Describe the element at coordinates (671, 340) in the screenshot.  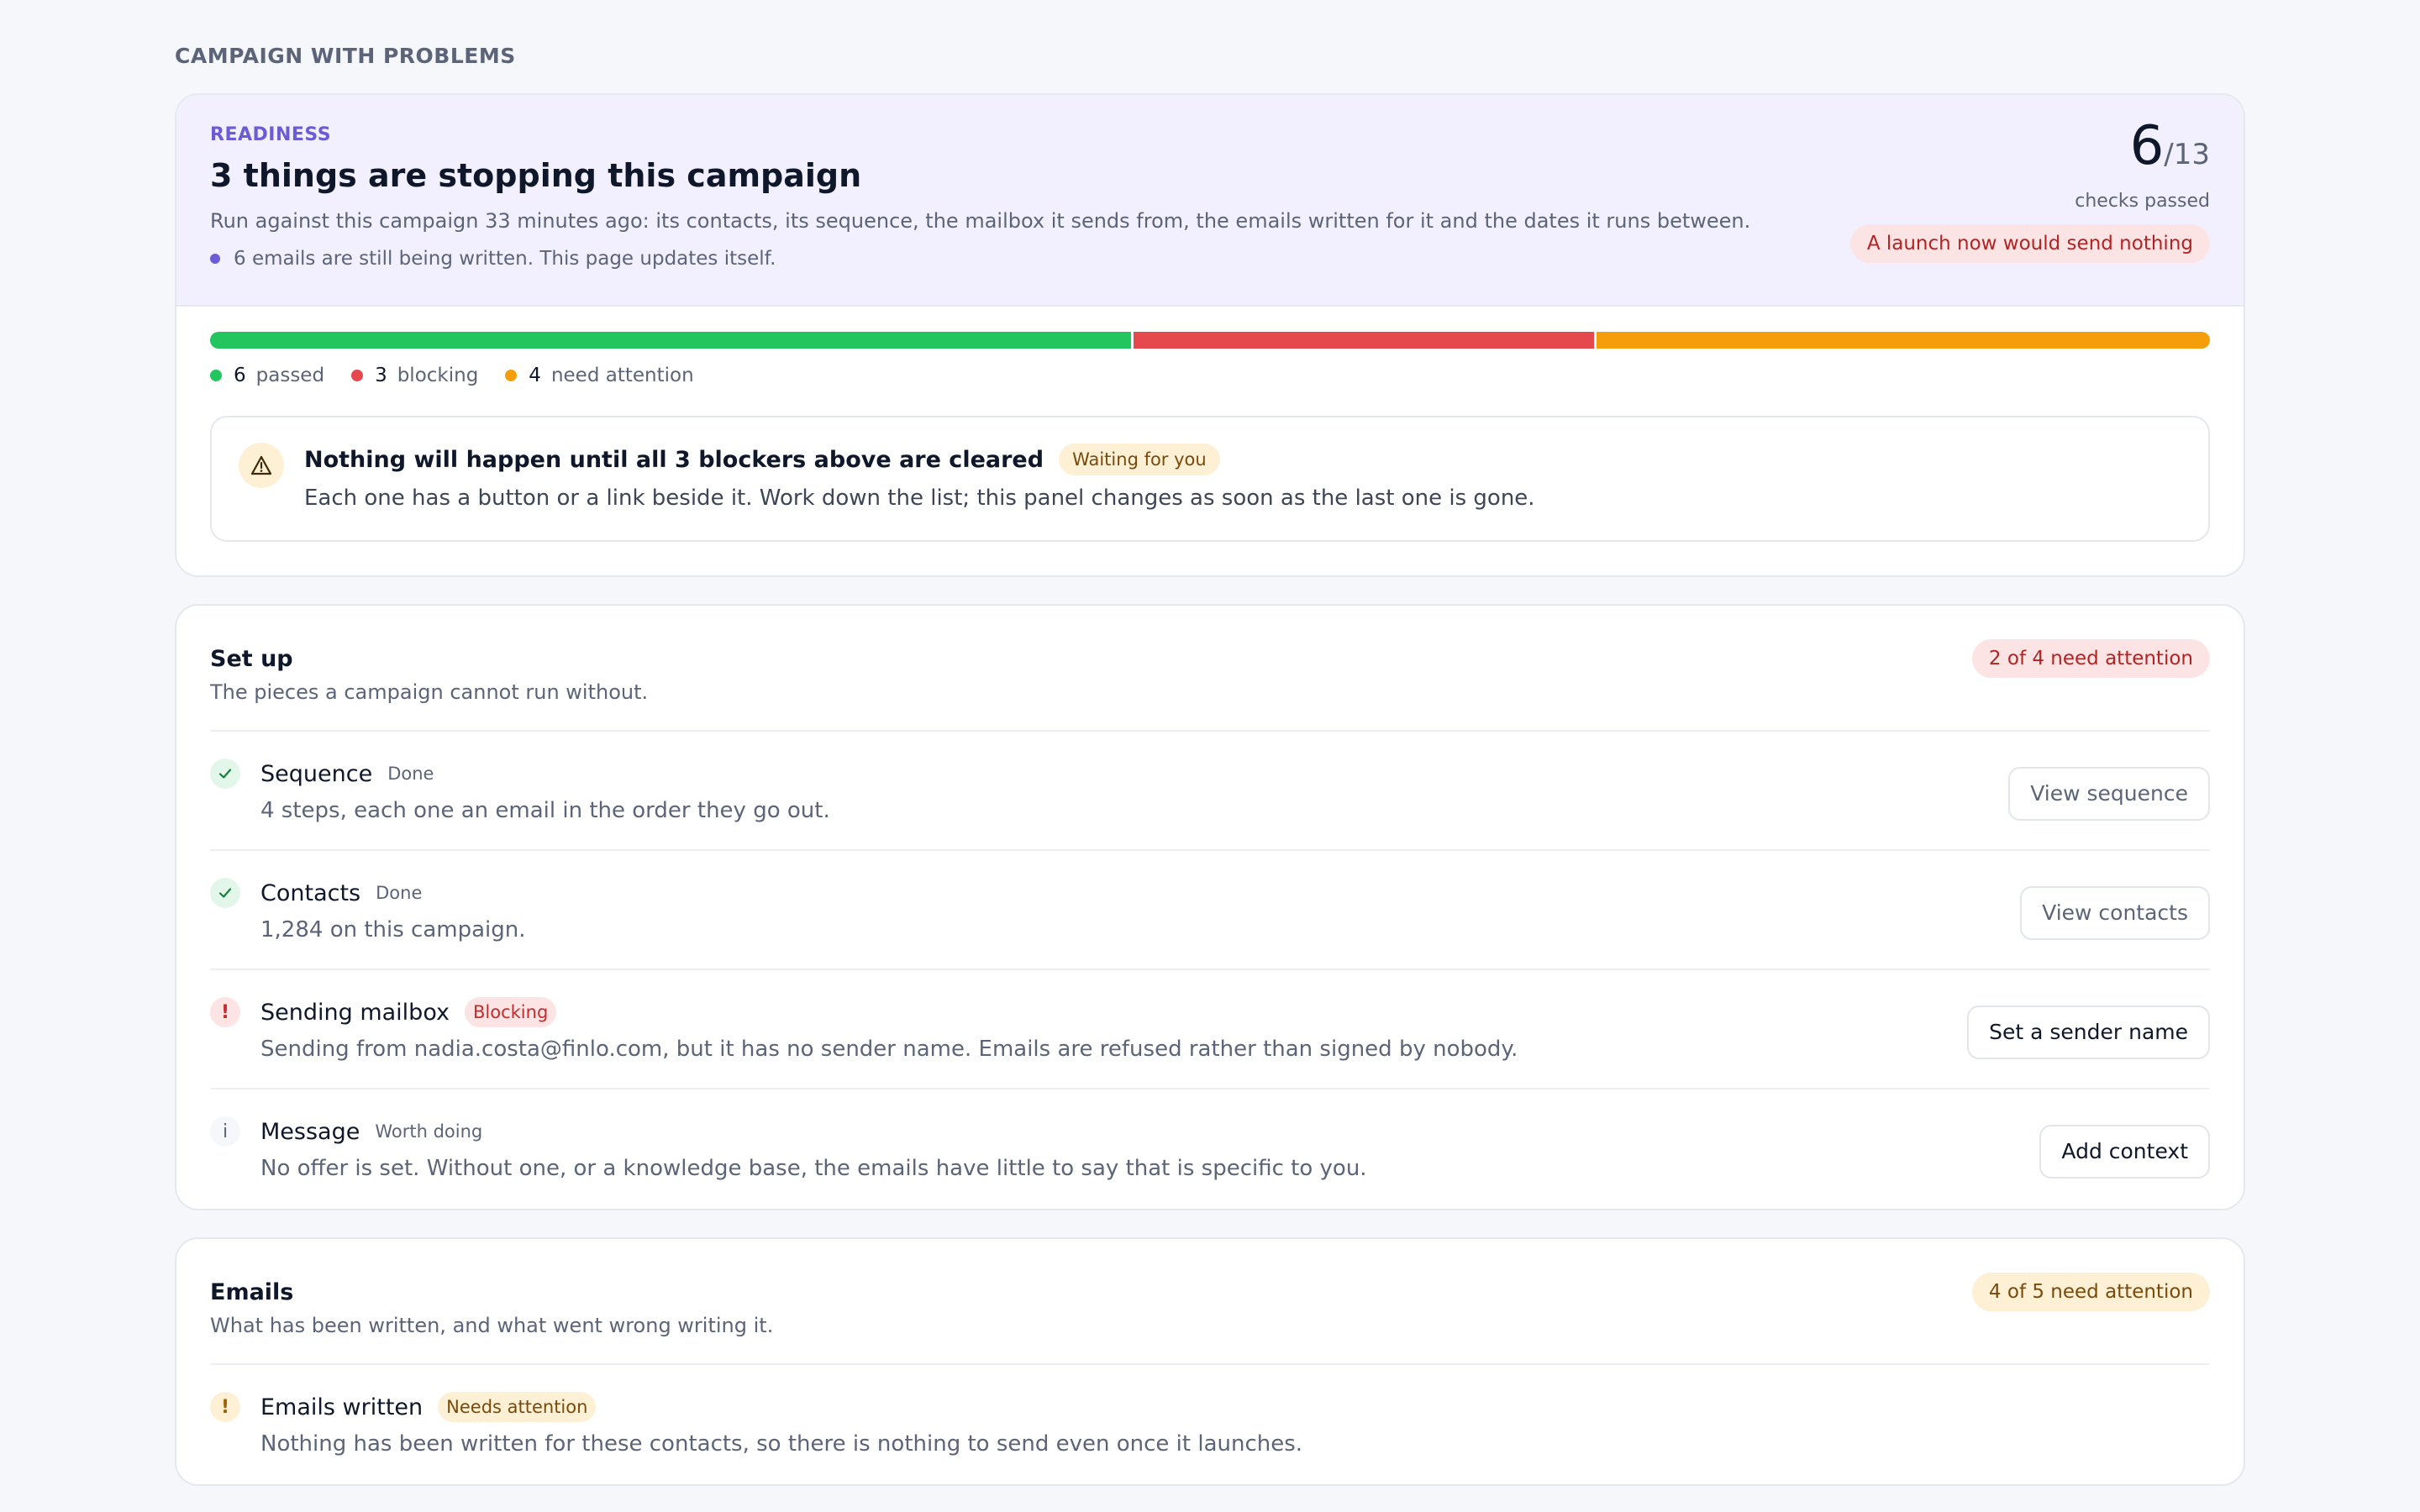
I see `progress-segment-passed` at that location.